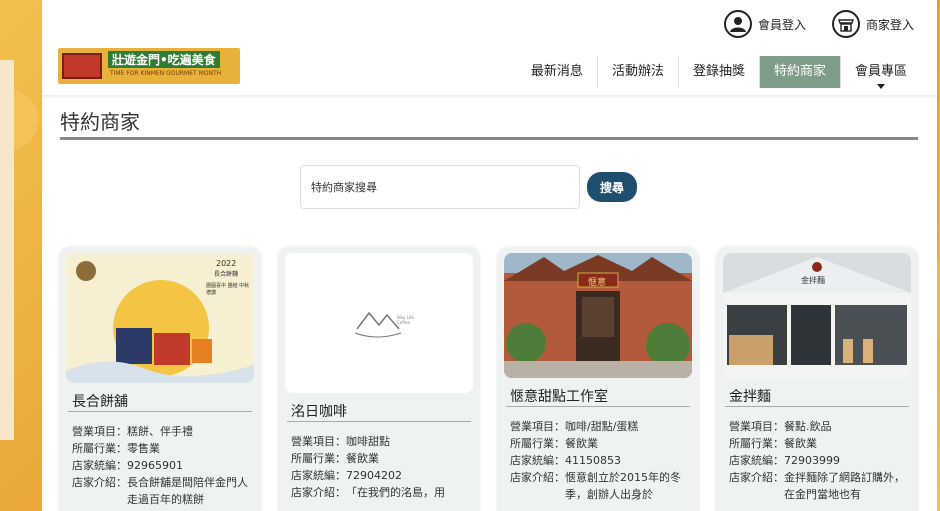 The image size is (940, 511). I want to click on storefront-sign: 金拌麵, so click(813, 280).